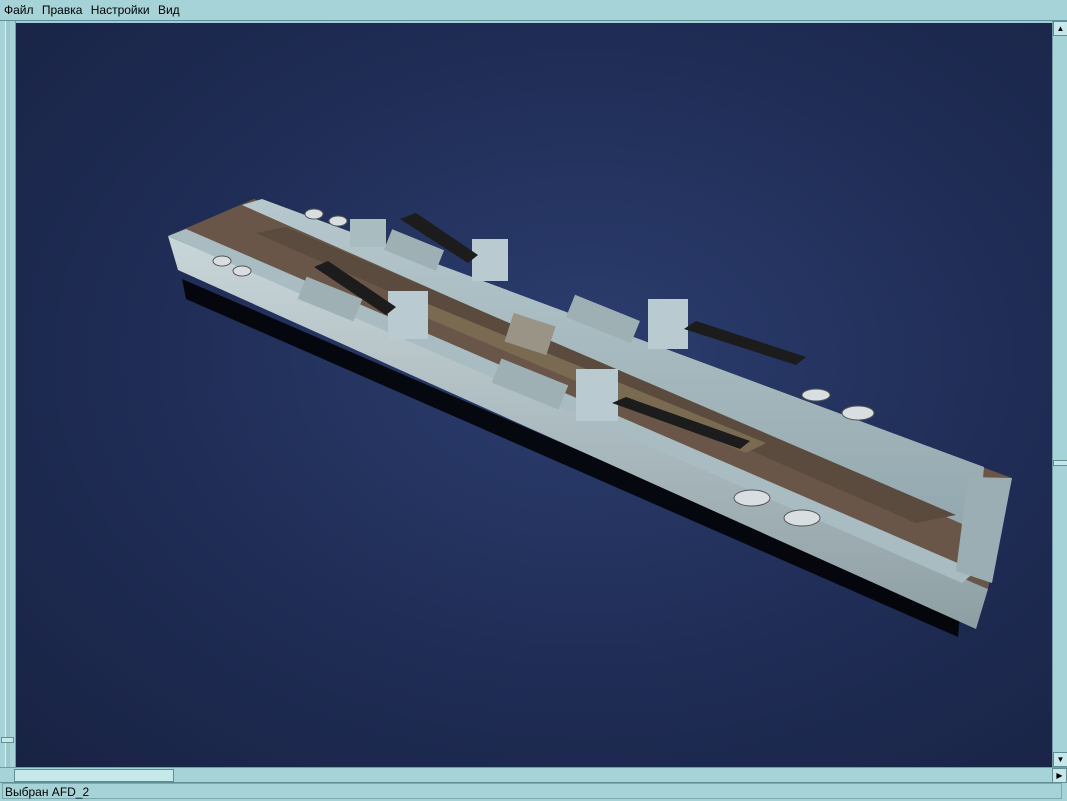 The width and height of the screenshot is (1067, 801). Describe the element at coordinates (1060, 28) in the screenshot. I see `scroll-up-button: ▲` at that location.